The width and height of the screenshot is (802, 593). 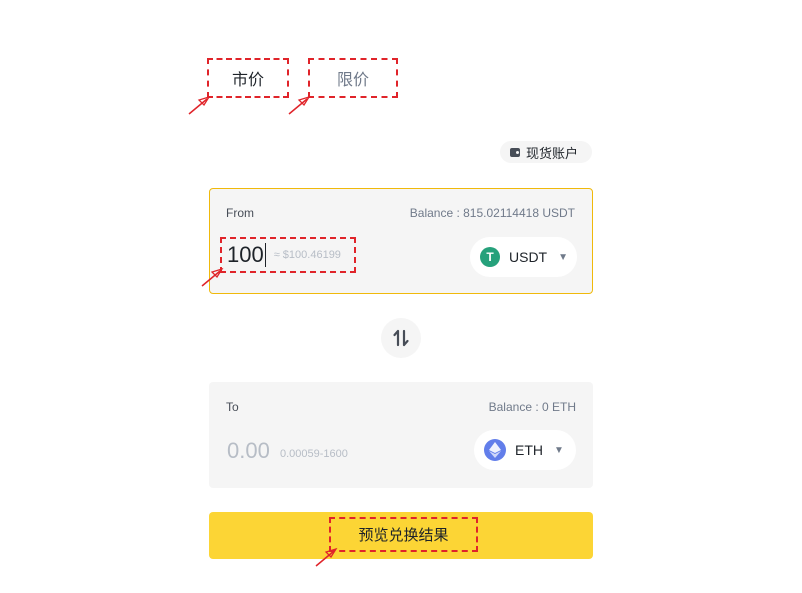 What do you see at coordinates (495, 450) in the screenshot?
I see `eth-icon` at bounding box center [495, 450].